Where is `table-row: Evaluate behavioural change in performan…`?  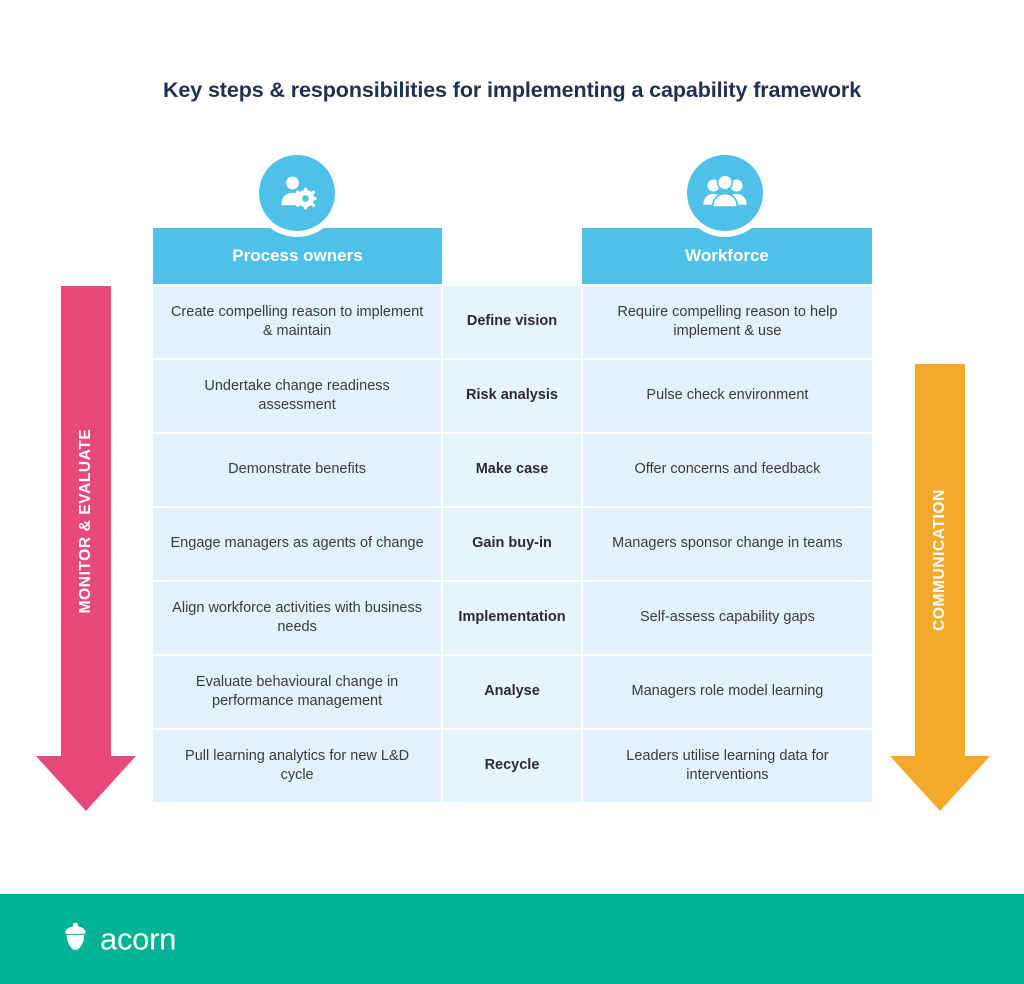 table-row: Evaluate behavioural change in performan… is located at coordinates (512, 692).